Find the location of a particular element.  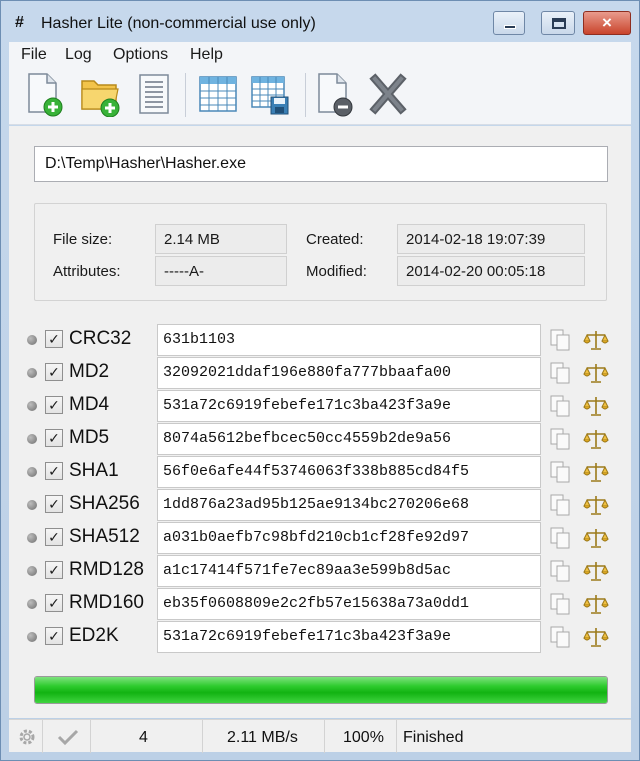

hash-value-field: a031b0aefb7c98bfd210cb1cf28fe92d97 is located at coordinates (349, 538).